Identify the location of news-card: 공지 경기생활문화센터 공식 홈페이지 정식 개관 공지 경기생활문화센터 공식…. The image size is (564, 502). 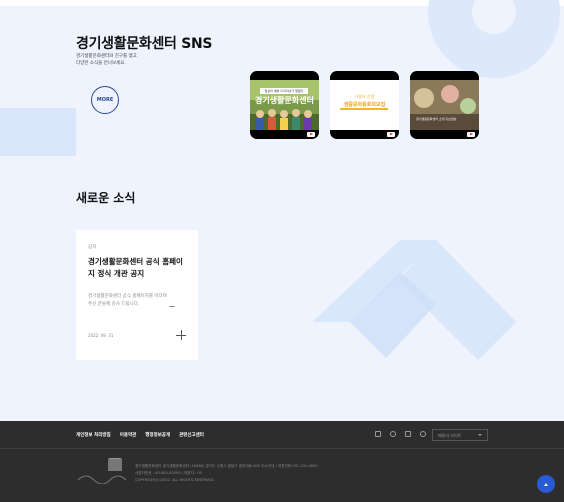
(137, 295).